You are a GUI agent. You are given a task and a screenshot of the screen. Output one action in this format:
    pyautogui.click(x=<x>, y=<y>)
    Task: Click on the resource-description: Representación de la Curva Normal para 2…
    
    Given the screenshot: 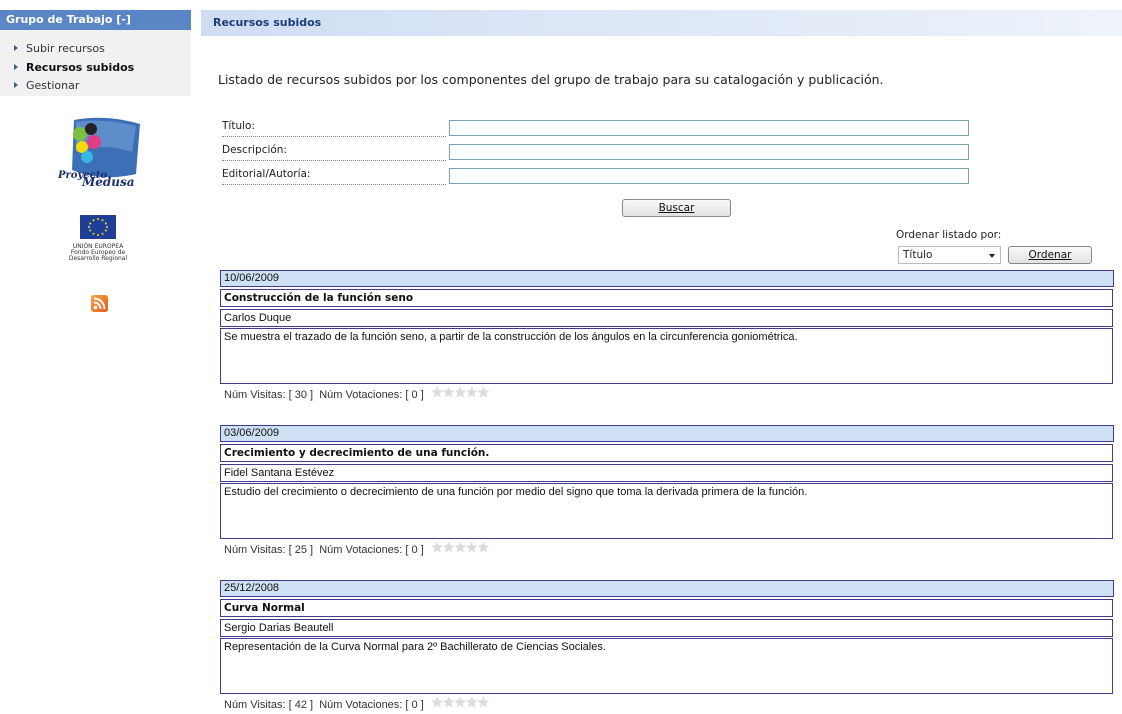 What is the action you would take?
    pyautogui.click(x=666, y=666)
    